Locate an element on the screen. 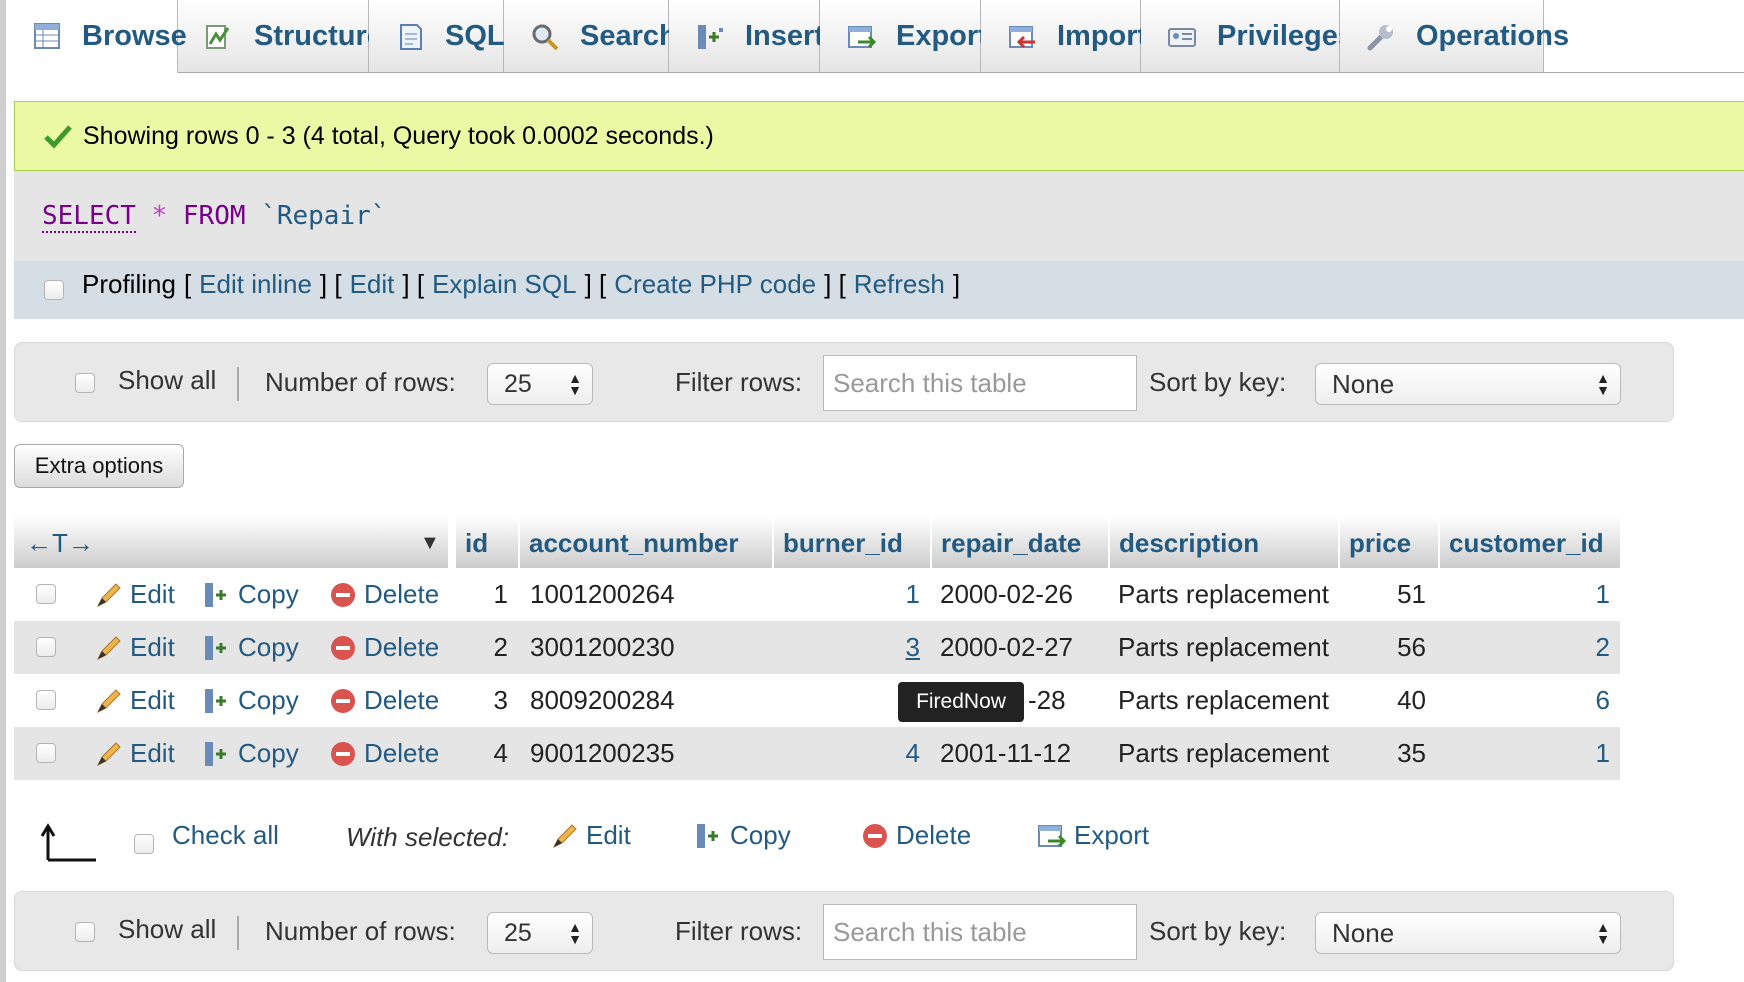 The height and width of the screenshot is (982, 1744). tab-label: Import is located at coordinates (1102, 36).